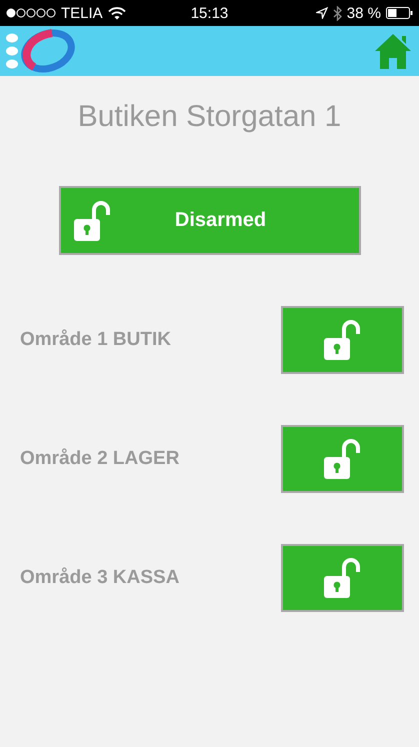 The image size is (419, 747). Describe the element at coordinates (100, 459) in the screenshot. I see `area-label: Område 2 LAGER` at that location.